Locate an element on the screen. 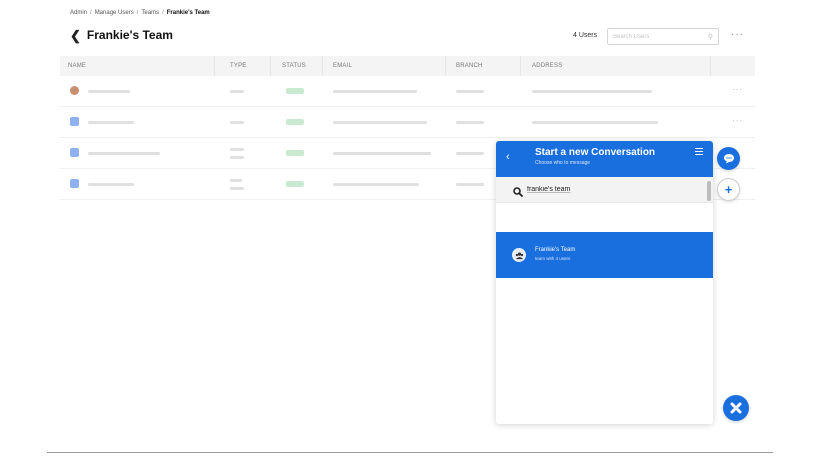 The height and width of the screenshot is (462, 817). breadcrumb: Admin / Manage Users / Teams / Frankie's Team is located at coordinates (140, 13).